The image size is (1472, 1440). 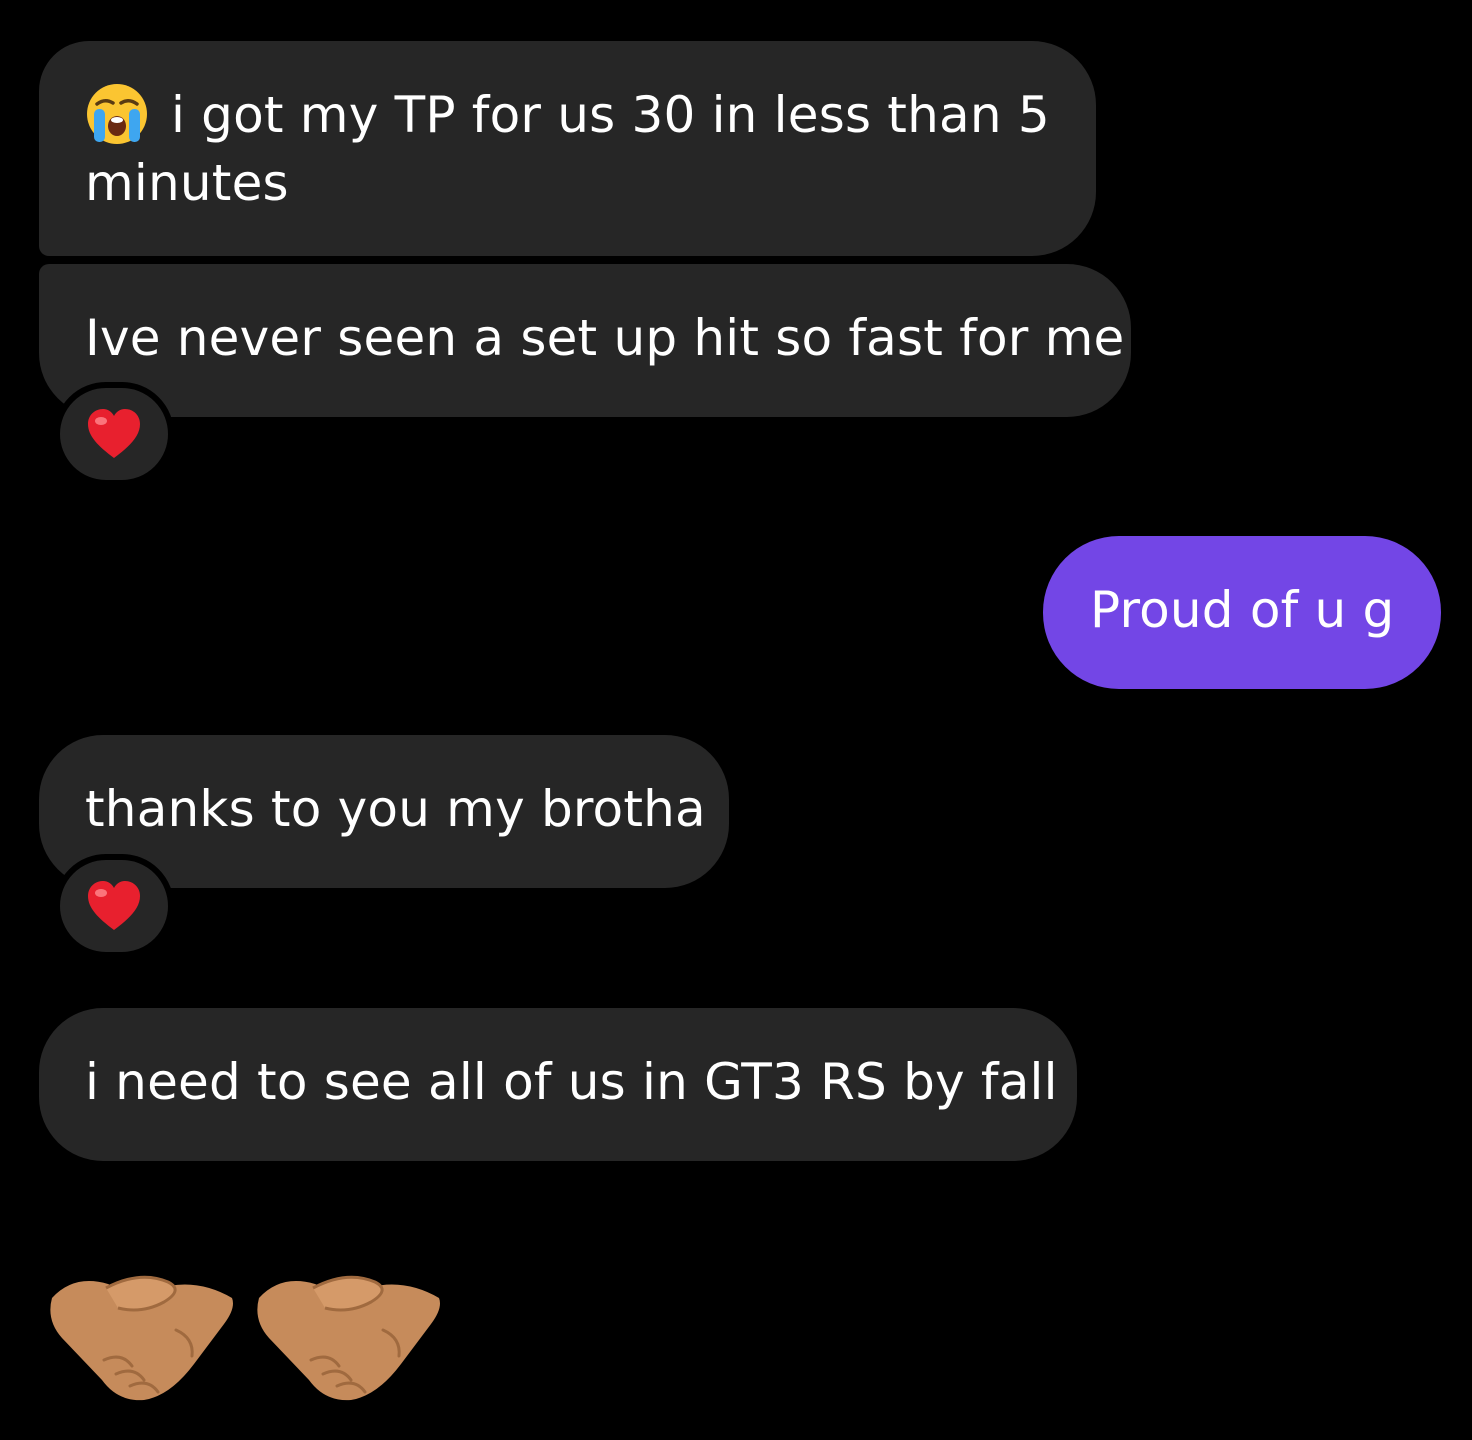 What do you see at coordinates (117, 114) in the screenshot?
I see `loudly-crying-face-icon` at bounding box center [117, 114].